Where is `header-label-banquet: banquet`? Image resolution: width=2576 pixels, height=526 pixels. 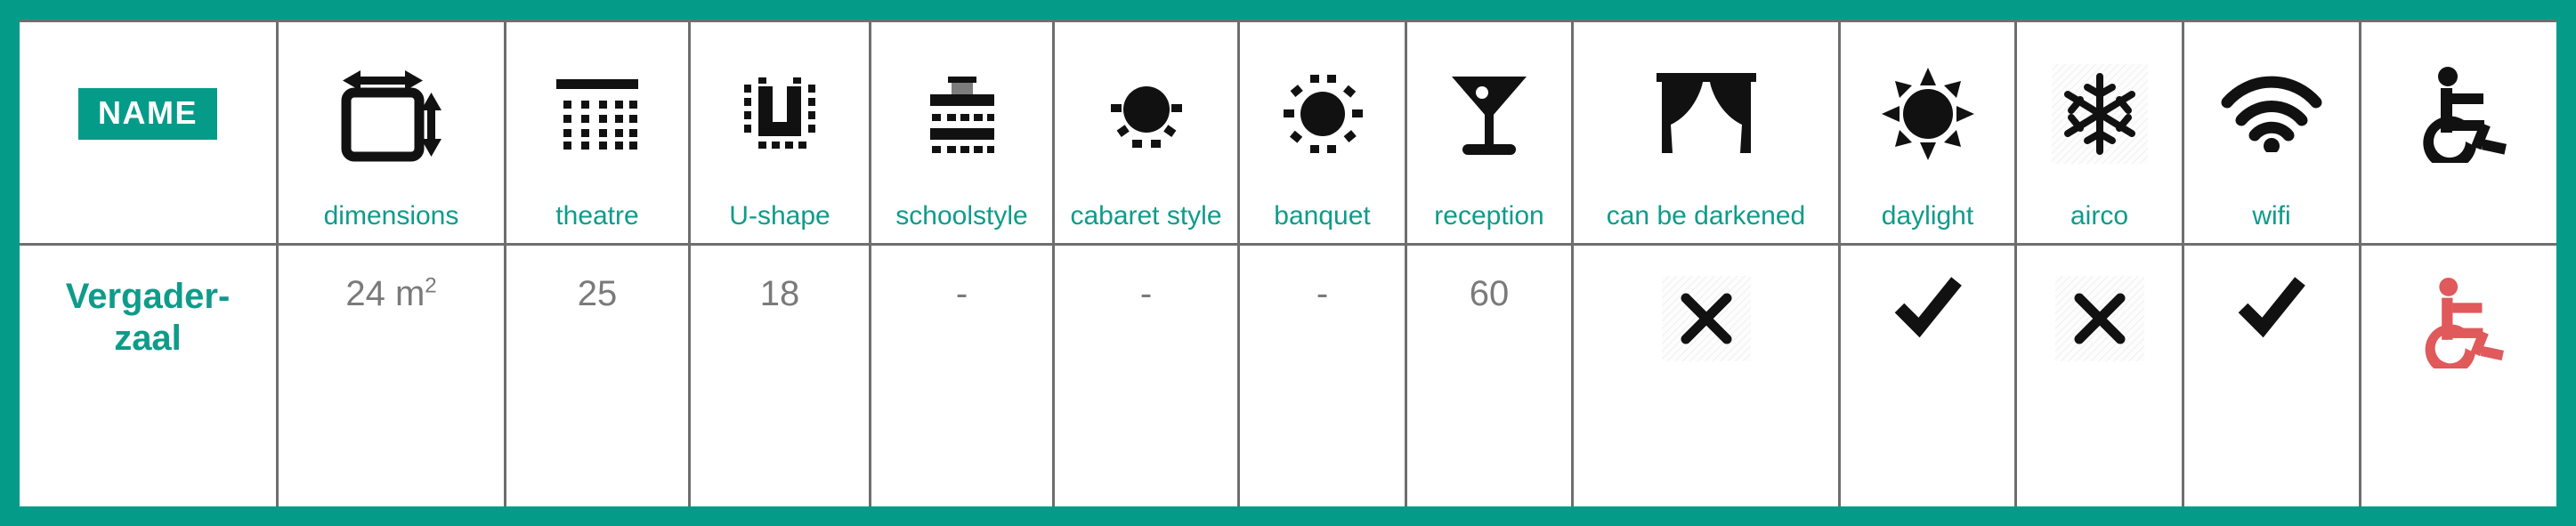 header-label-banquet: banquet is located at coordinates (1323, 216).